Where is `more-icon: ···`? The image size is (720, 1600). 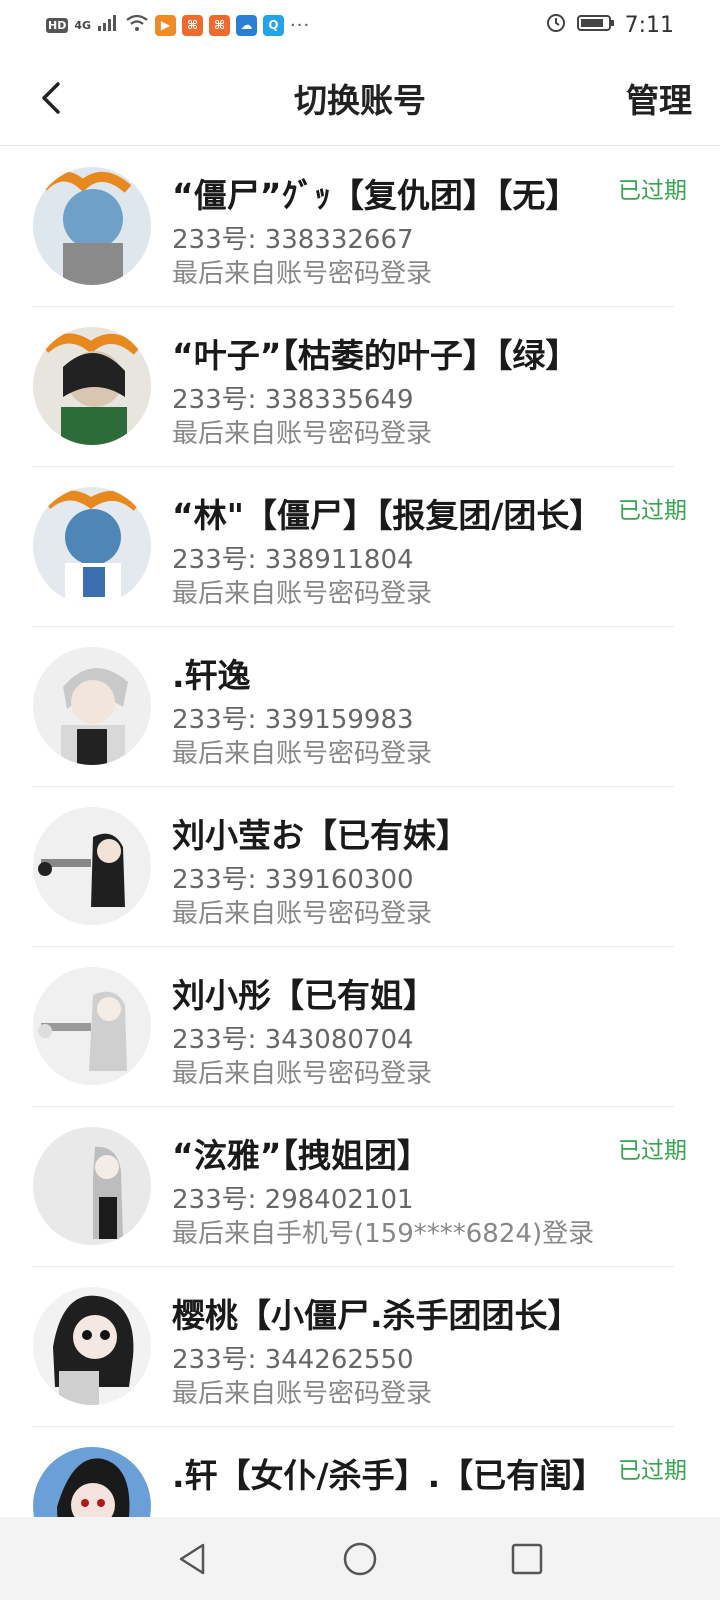 more-icon: ··· is located at coordinates (300, 25).